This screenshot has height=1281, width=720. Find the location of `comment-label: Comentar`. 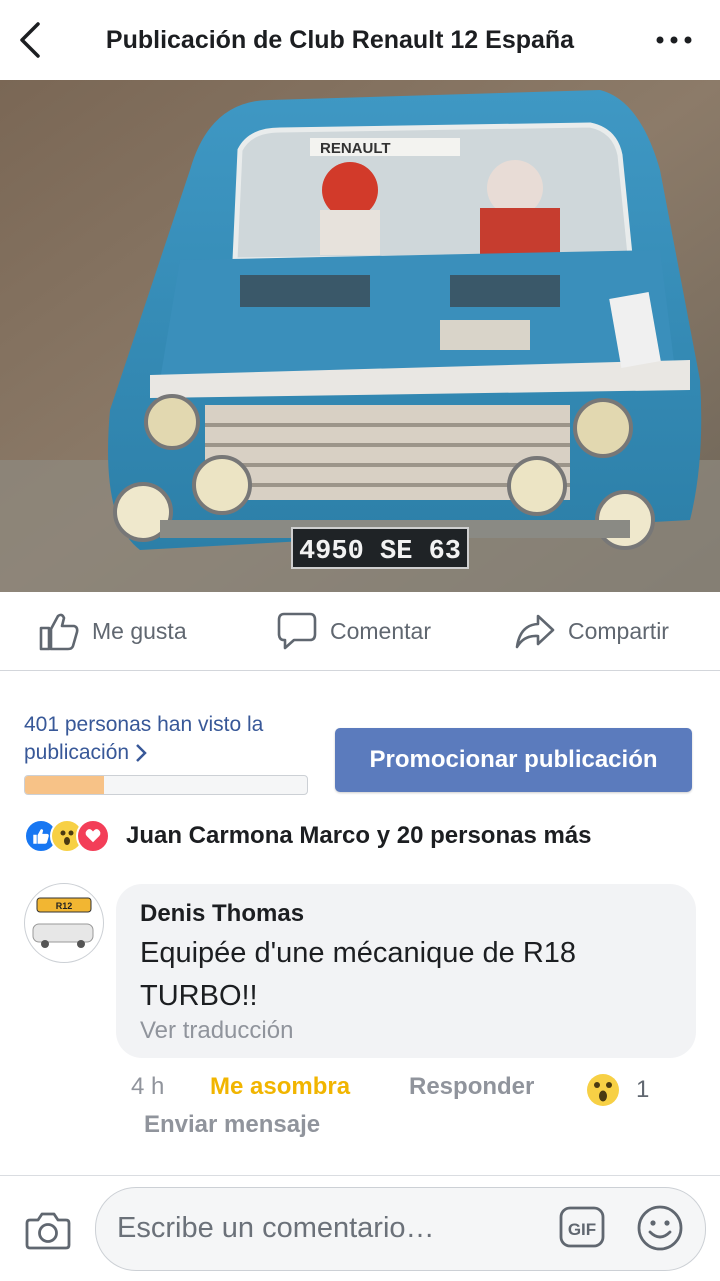

comment-label: Comentar is located at coordinates (380, 630).